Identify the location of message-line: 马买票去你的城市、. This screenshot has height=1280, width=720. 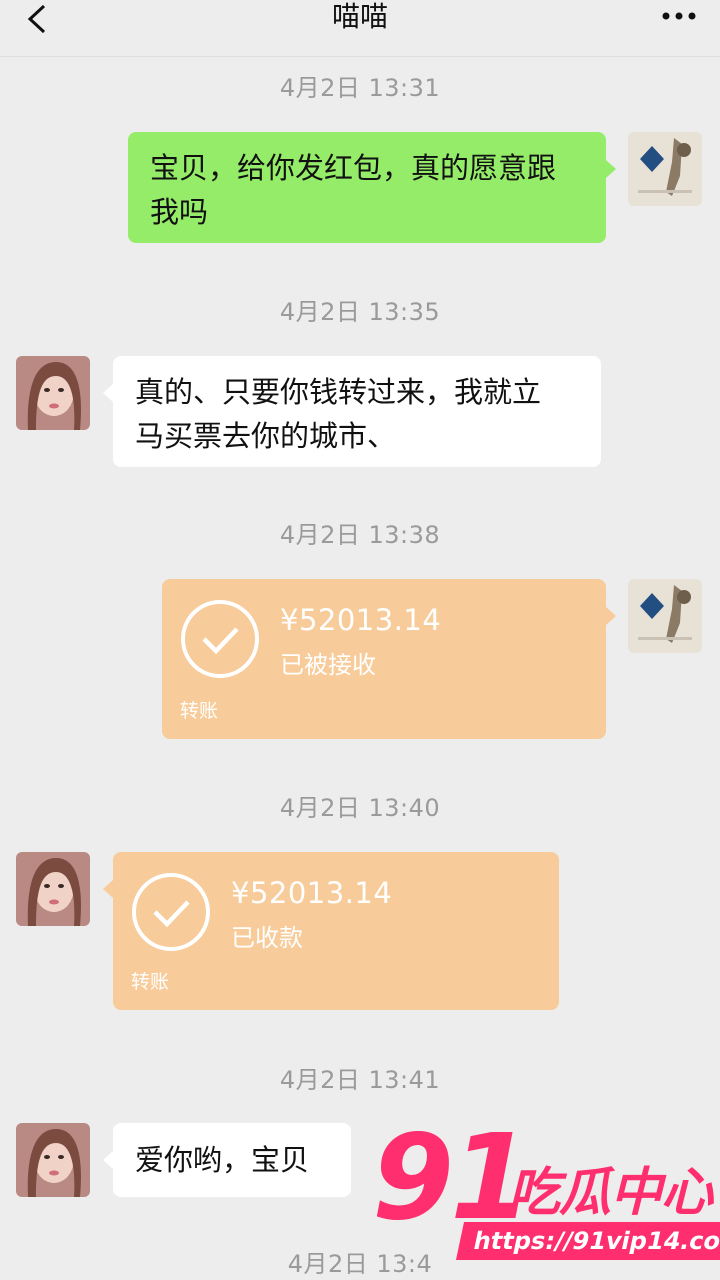
(266, 436).